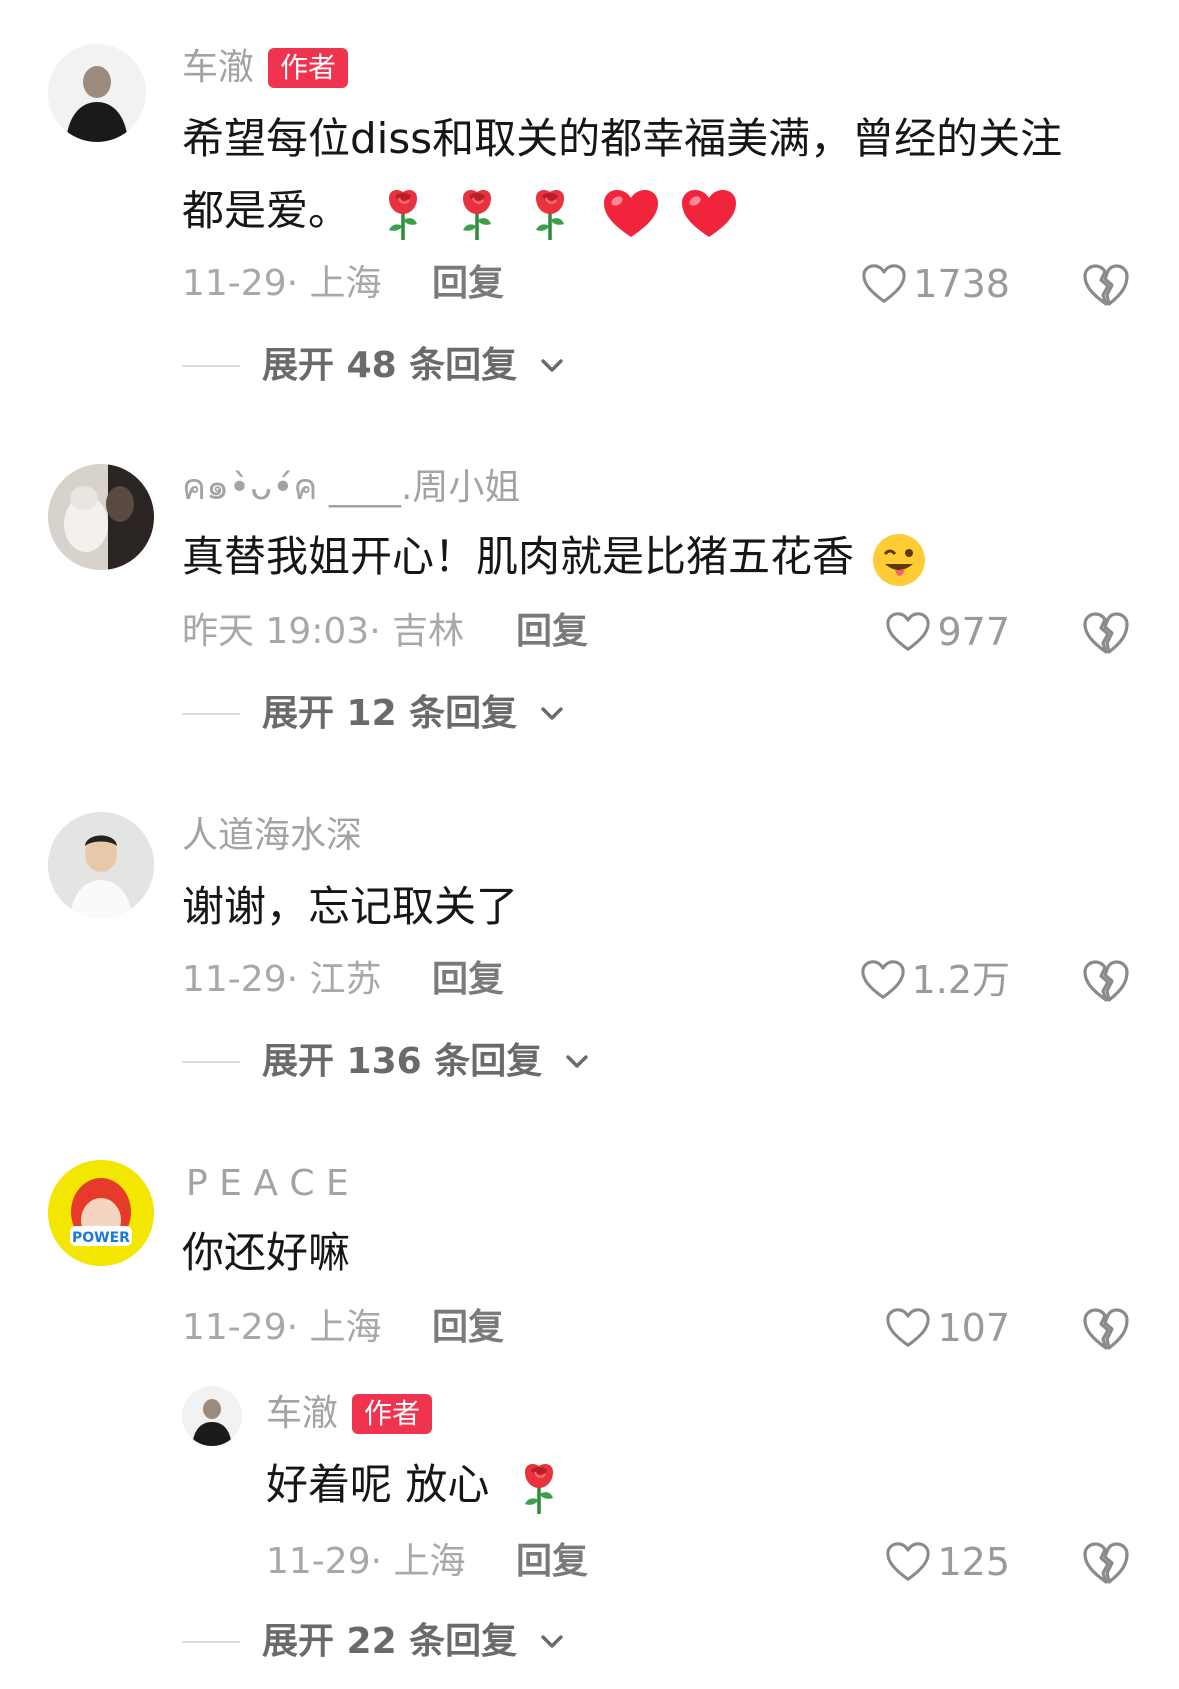 Image resolution: width=1179 pixels, height=1689 pixels. I want to click on reply-username: 车澈, so click(302, 1414).